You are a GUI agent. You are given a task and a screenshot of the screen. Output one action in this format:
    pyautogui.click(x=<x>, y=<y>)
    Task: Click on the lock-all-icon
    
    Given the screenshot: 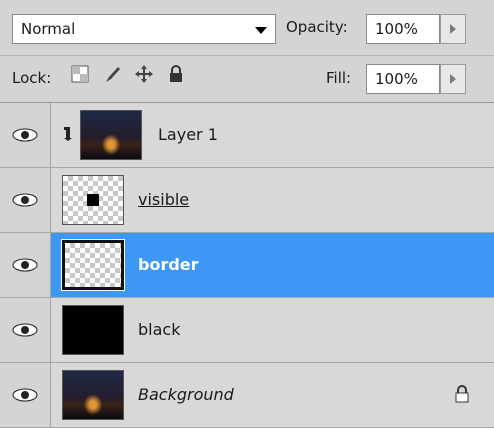 What is the action you would take?
    pyautogui.click(x=176, y=74)
    